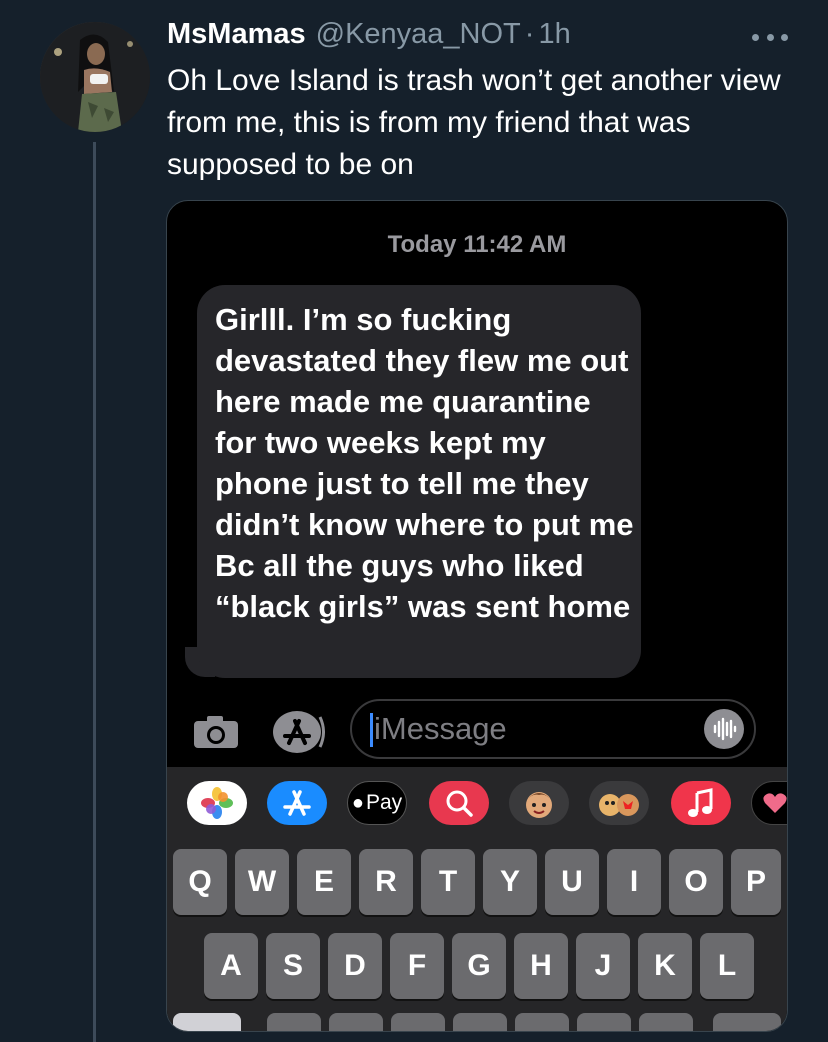 This screenshot has width=828, height=1042. Describe the element at coordinates (440, 728) in the screenshot. I see `imessage-placeholder: iMessage` at that location.